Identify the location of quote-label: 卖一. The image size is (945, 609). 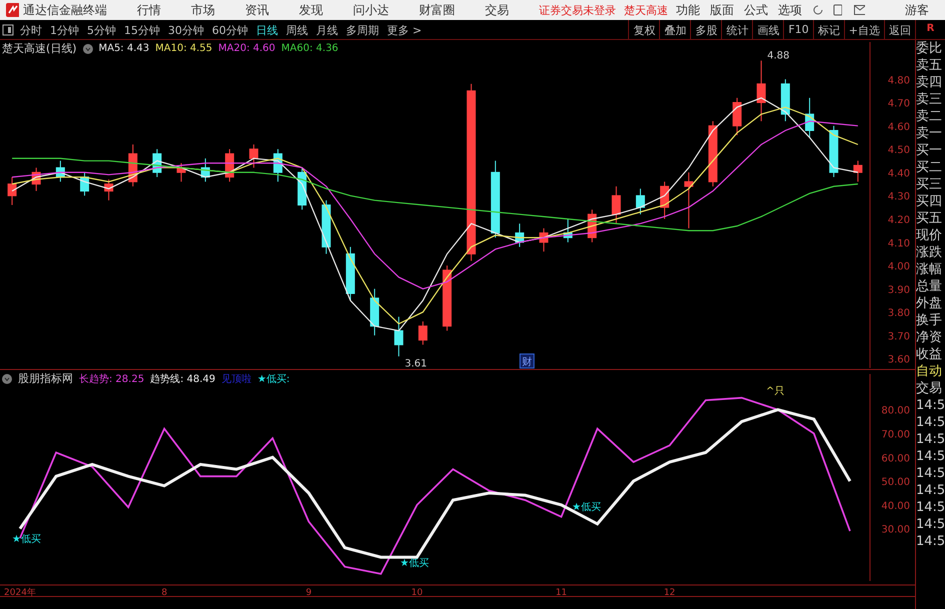
(929, 133).